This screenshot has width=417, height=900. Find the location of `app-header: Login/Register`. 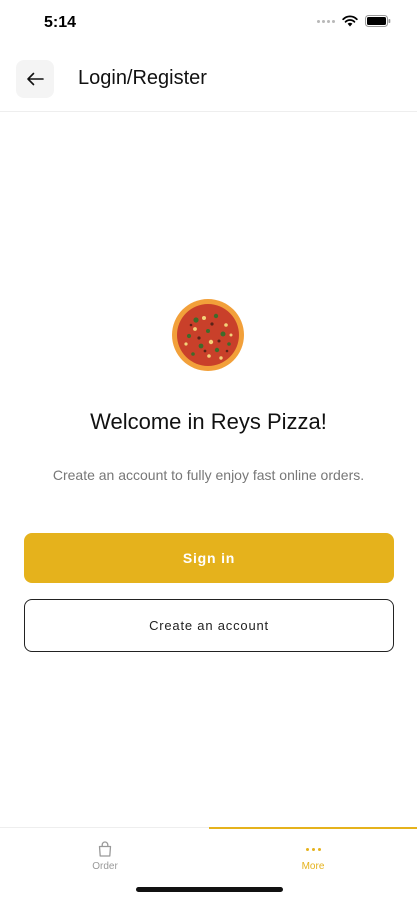

app-header: Login/Register is located at coordinates (208, 79).